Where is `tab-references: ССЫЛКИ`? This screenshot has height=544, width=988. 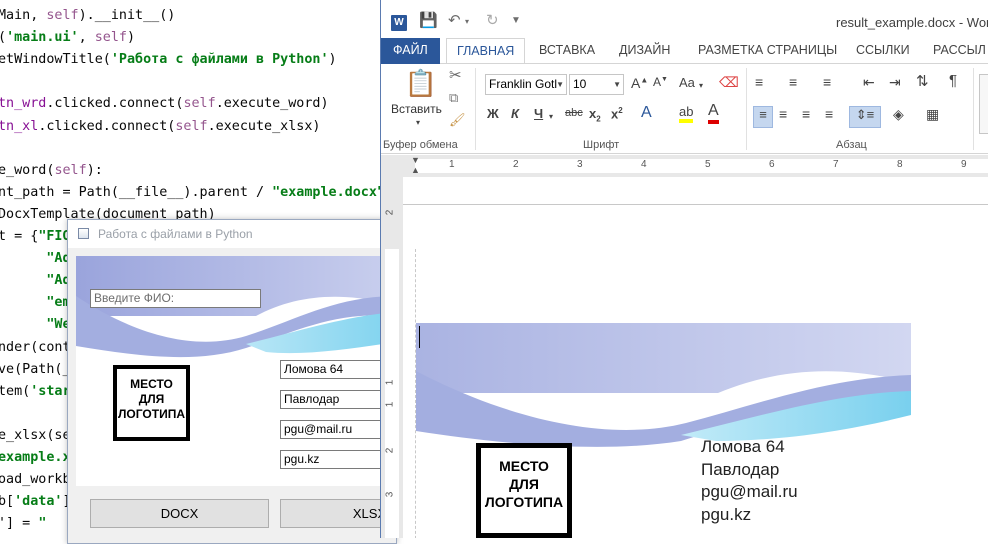
tab-references: ССЫЛКИ is located at coordinates (883, 51).